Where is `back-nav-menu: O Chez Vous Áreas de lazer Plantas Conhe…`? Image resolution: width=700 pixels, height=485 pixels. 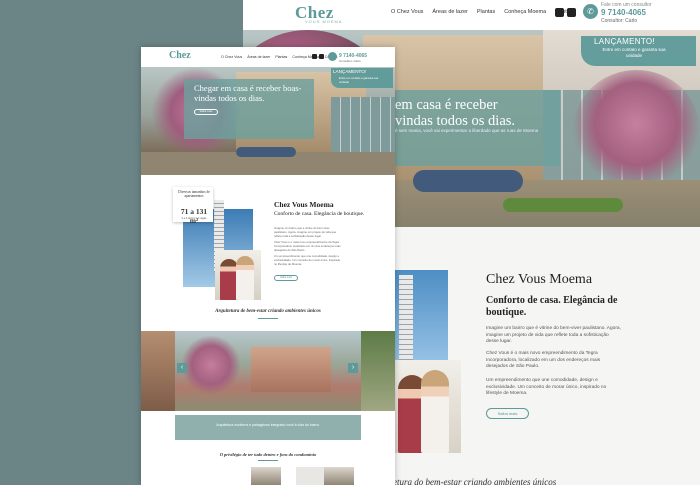
back-nav-menu: O Chez Vous Áreas de lazer Plantas Conhe… is located at coordinates (482, 12).